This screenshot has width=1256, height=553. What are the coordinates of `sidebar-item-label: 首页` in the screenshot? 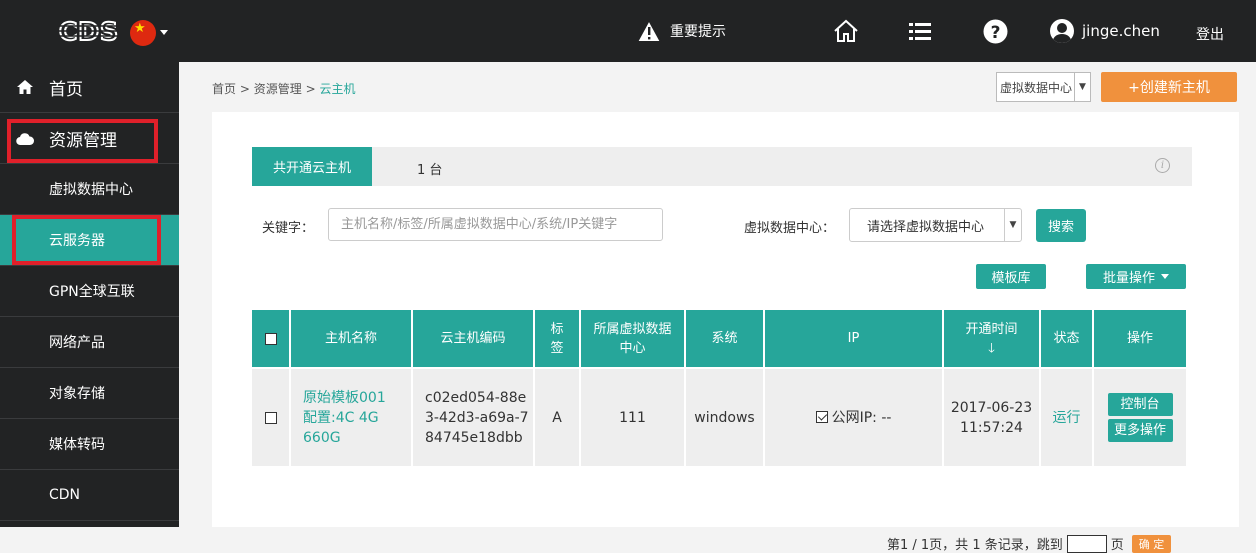 It's located at (66, 89).